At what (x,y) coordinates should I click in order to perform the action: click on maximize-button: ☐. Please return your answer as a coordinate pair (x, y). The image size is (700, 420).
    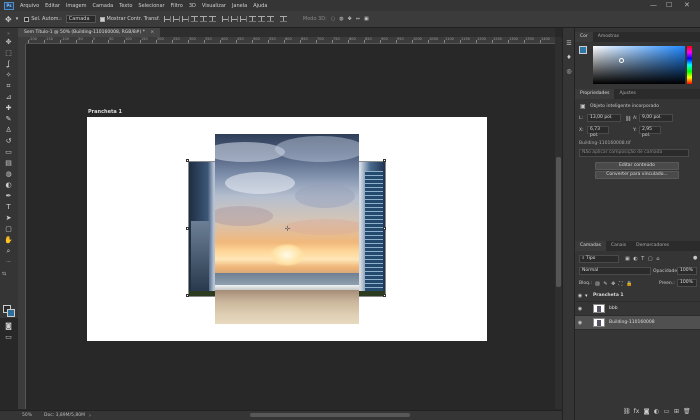
    Looking at the image, I should click on (669, 5).